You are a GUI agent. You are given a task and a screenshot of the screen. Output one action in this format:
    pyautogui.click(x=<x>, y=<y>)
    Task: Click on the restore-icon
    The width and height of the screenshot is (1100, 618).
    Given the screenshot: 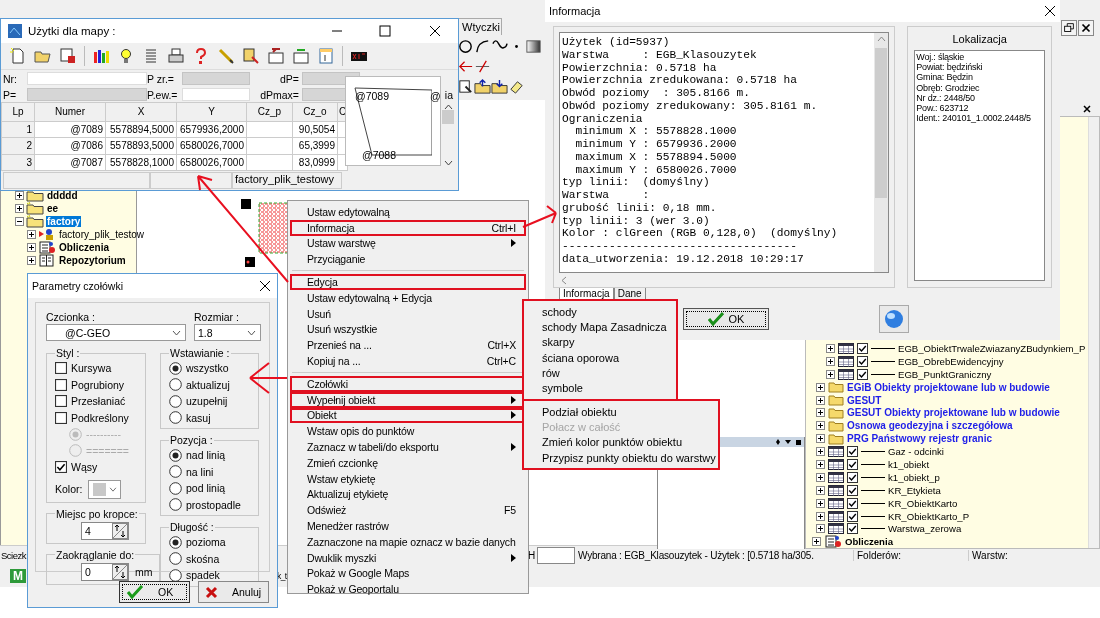 What is the action you would take?
    pyautogui.click(x=1069, y=28)
    